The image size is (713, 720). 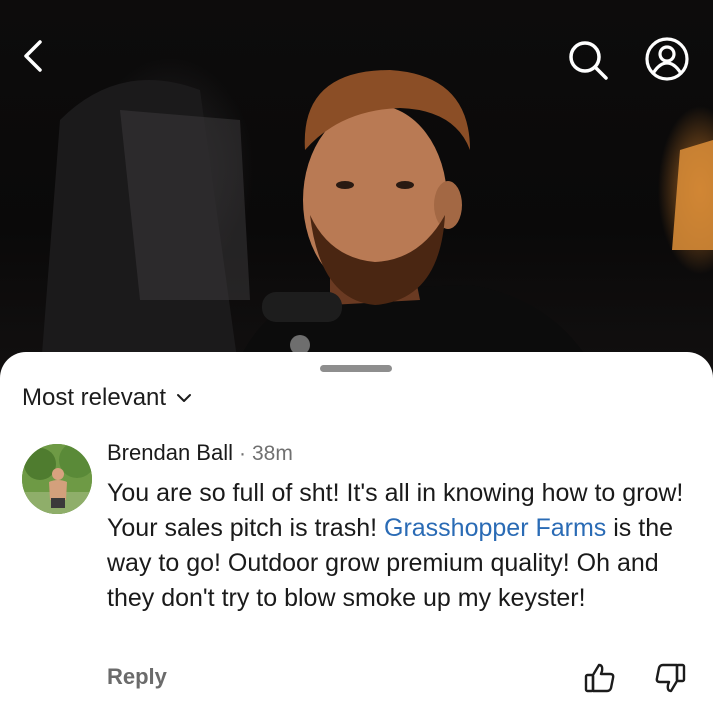 What do you see at coordinates (667, 59) in the screenshot?
I see `account-circle-icon` at bounding box center [667, 59].